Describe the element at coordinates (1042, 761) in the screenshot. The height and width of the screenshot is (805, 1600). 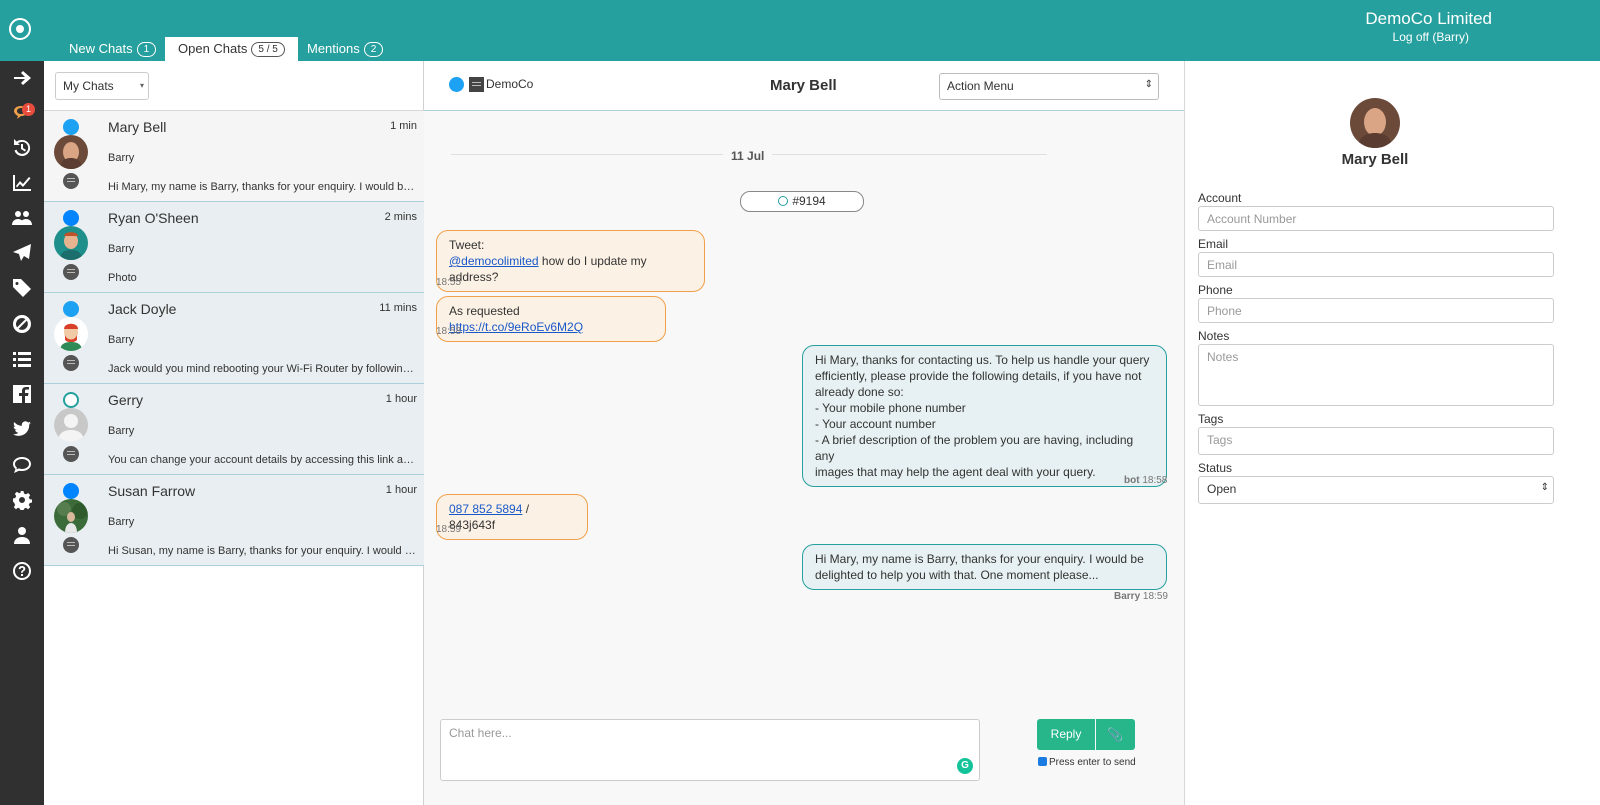
I see `checkbox-checked` at that location.